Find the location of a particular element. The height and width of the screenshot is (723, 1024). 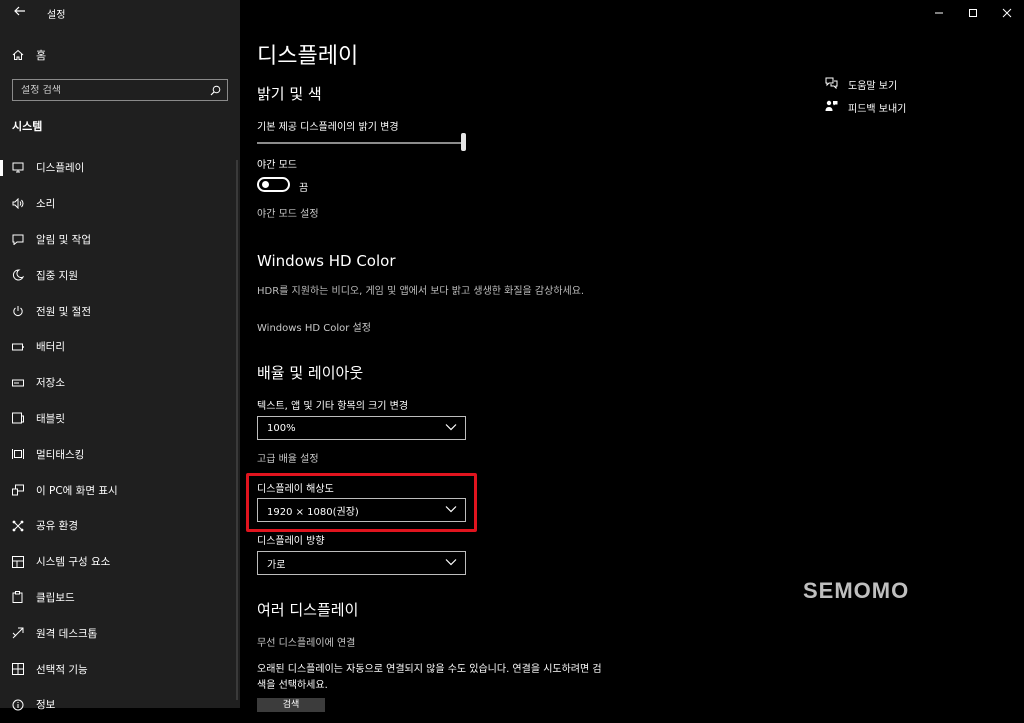

clipboard-icon is located at coordinates (18, 597).